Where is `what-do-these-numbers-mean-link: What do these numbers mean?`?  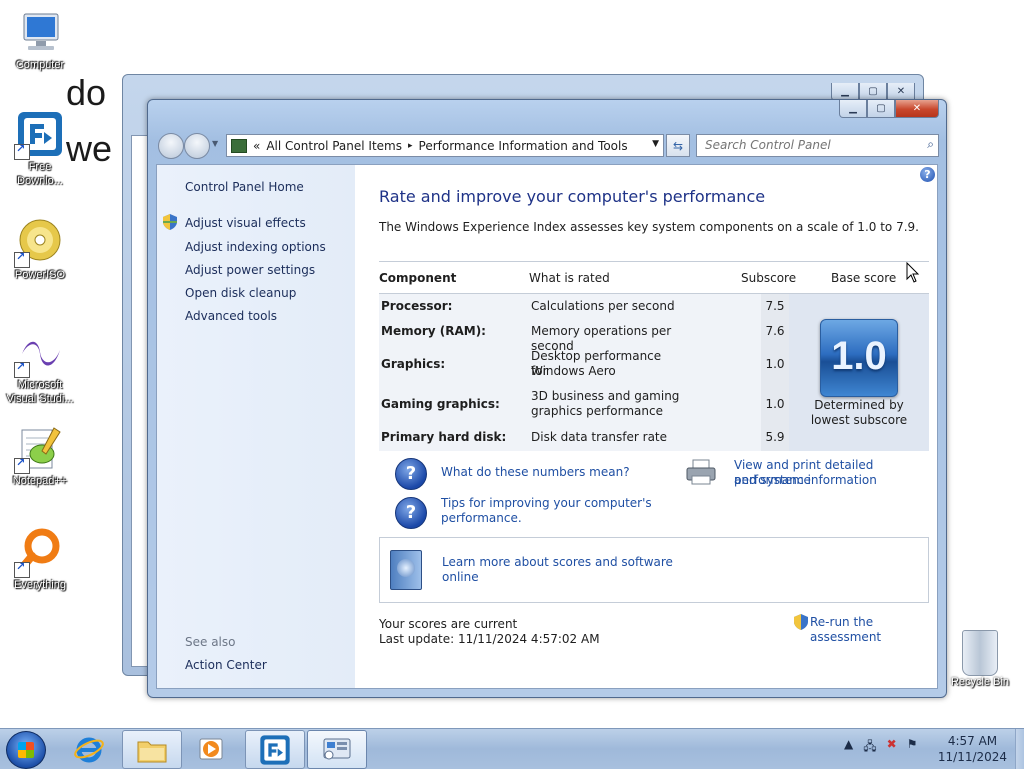 what-do-these-numbers-mean-link: What do these numbers mean? is located at coordinates (535, 472).